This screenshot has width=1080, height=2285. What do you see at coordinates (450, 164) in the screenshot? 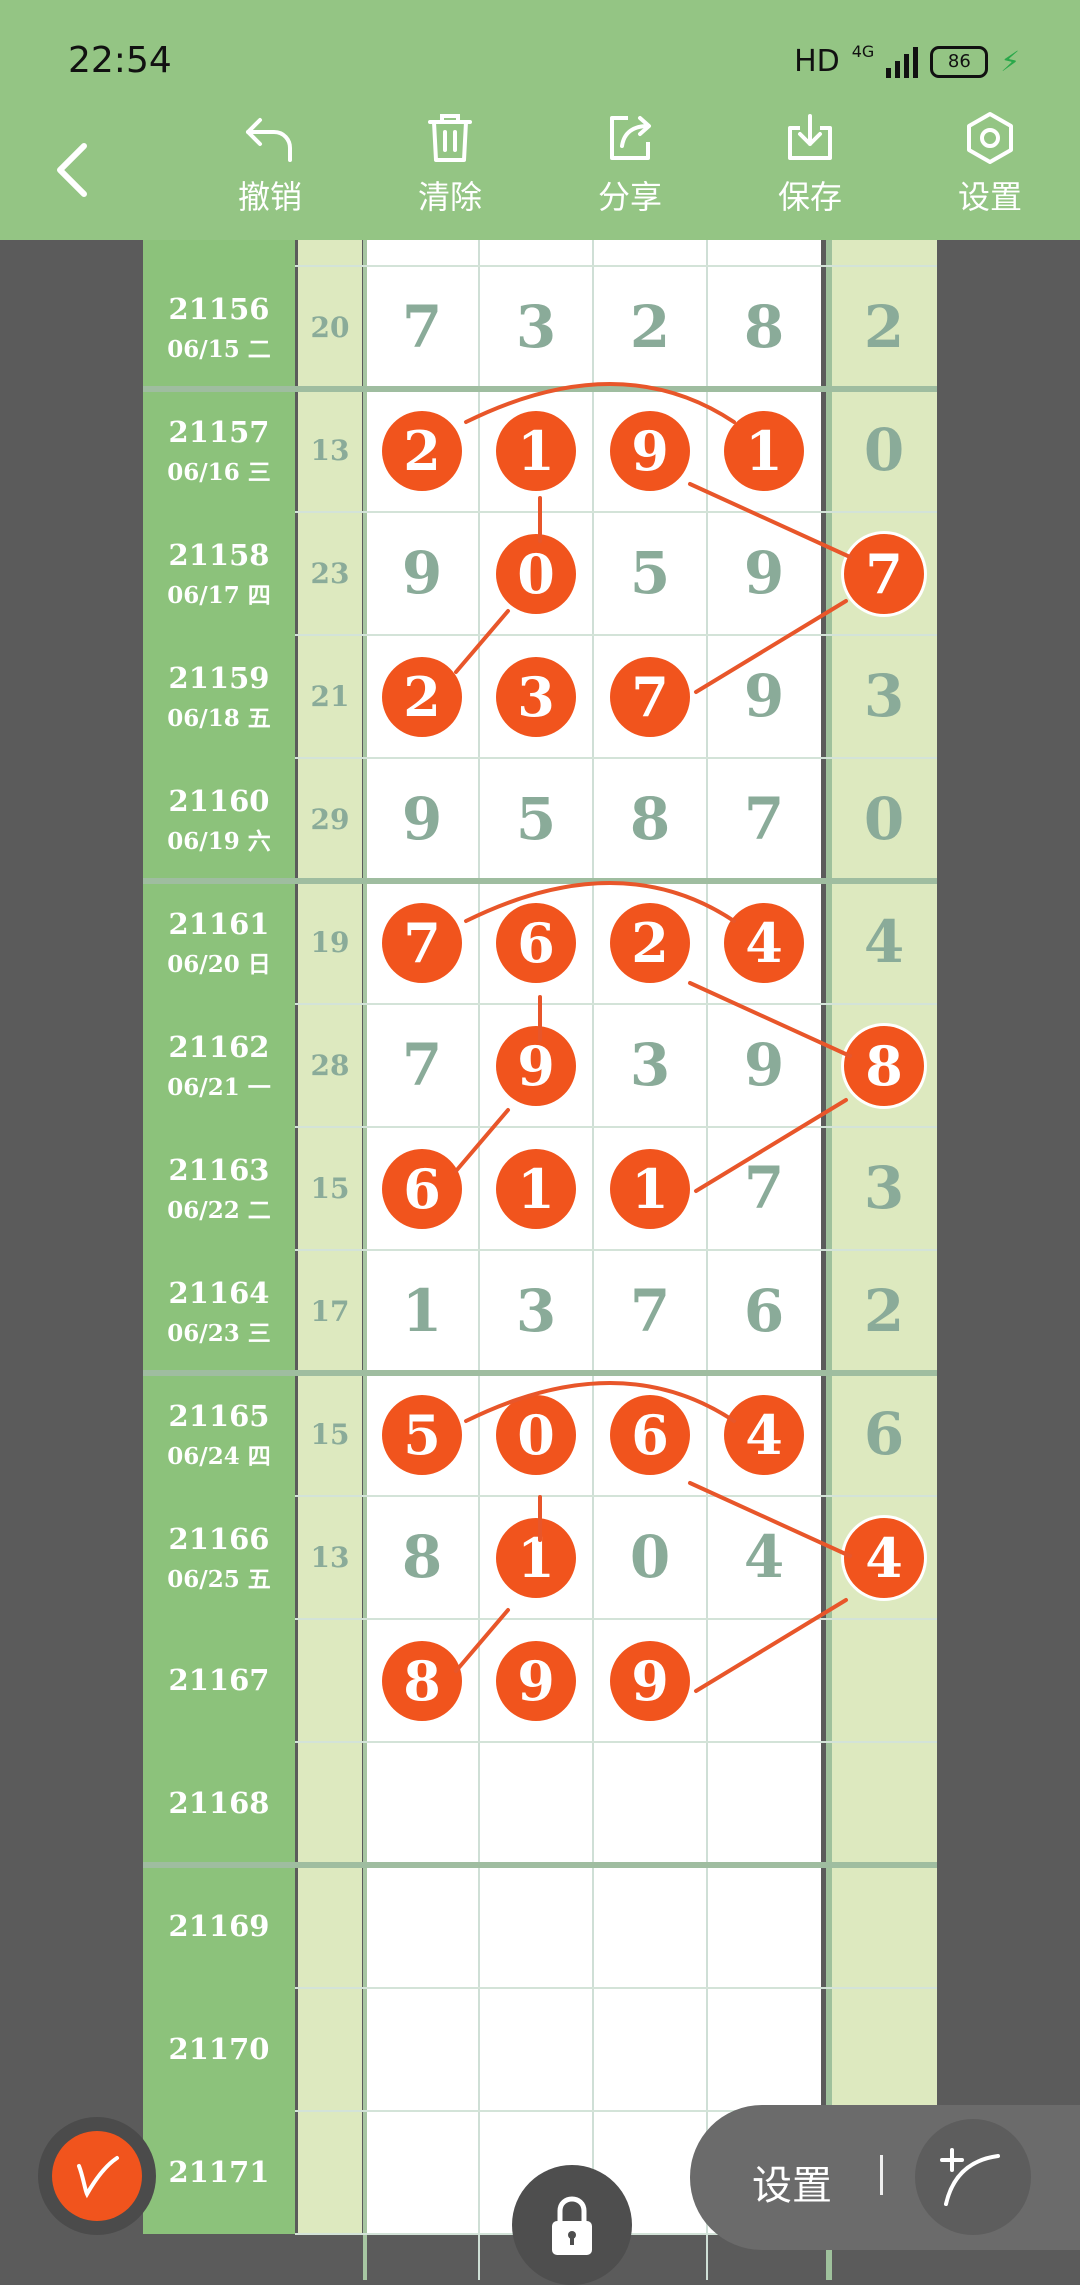
I see `clear-button: 清除` at bounding box center [450, 164].